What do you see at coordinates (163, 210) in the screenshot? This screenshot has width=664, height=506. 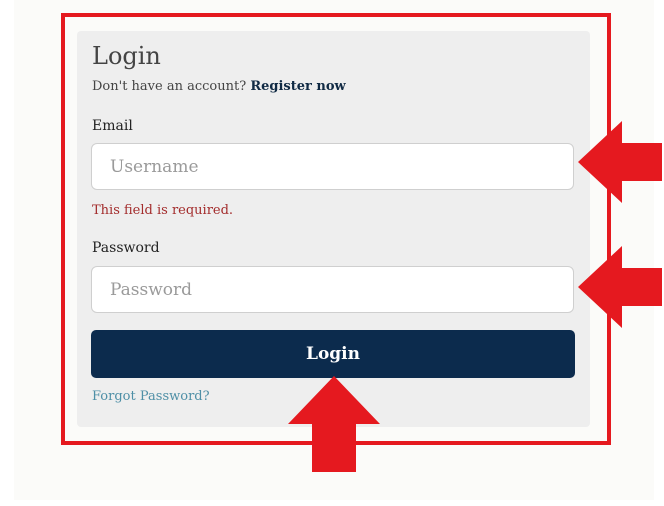 I see `email-error-message: This field is required.` at bounding box center [163, 210].